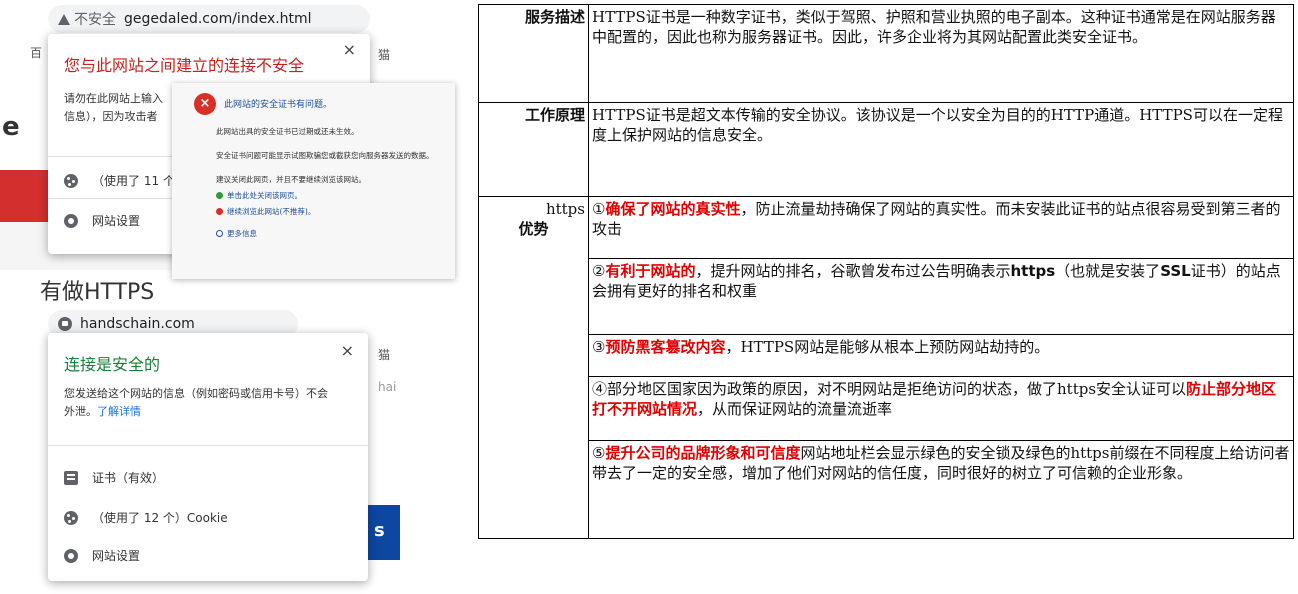  I want to click on cert-line1: 此网站出具的安全证书已过期或还未生效。, so click(287, 131).